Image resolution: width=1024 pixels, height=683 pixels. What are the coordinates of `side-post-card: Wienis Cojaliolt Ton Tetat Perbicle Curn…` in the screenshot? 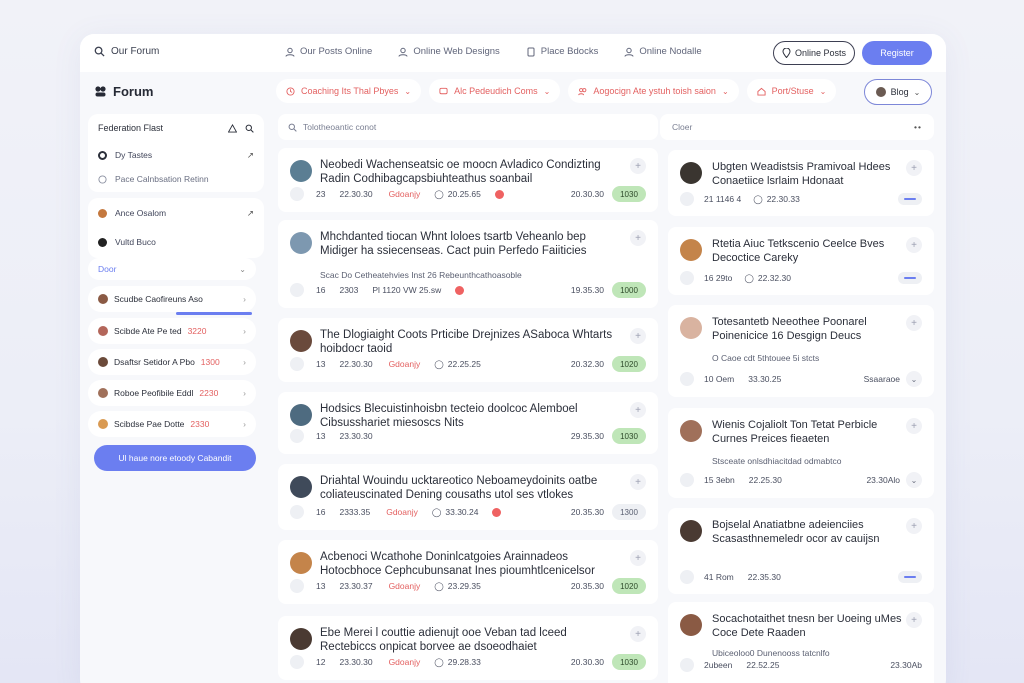 It's located at (801, 453).